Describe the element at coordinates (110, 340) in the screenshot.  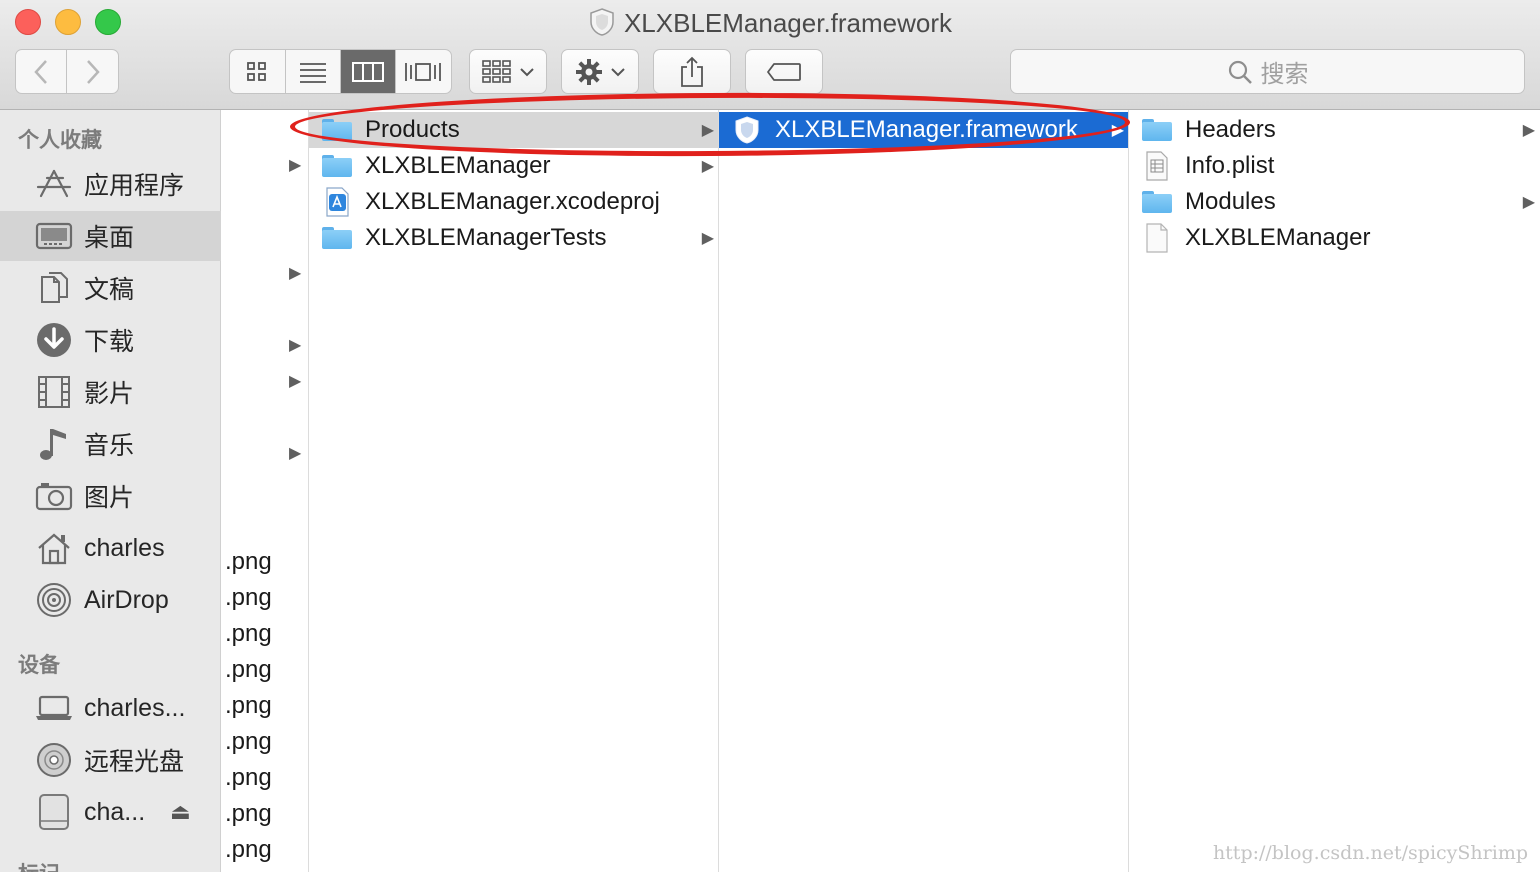
I see `sidebar-item-downloads: 下载` at that location.